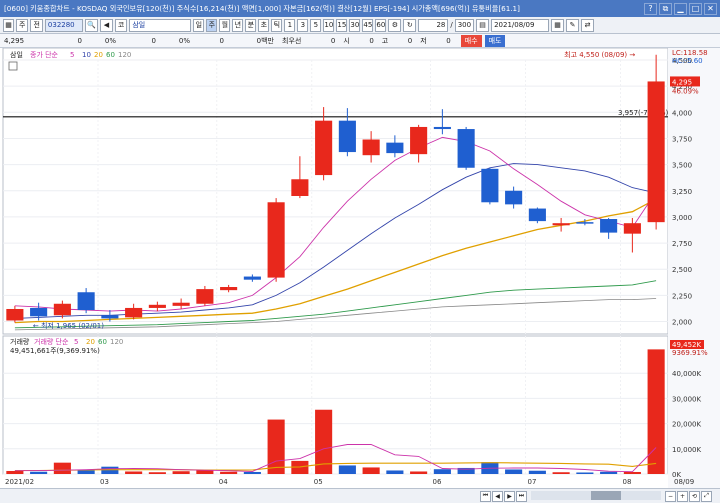 Image resolution: width=720 pixels, height=503 pixels. I want to click on grid-icon: ▦, so click(558, 25).